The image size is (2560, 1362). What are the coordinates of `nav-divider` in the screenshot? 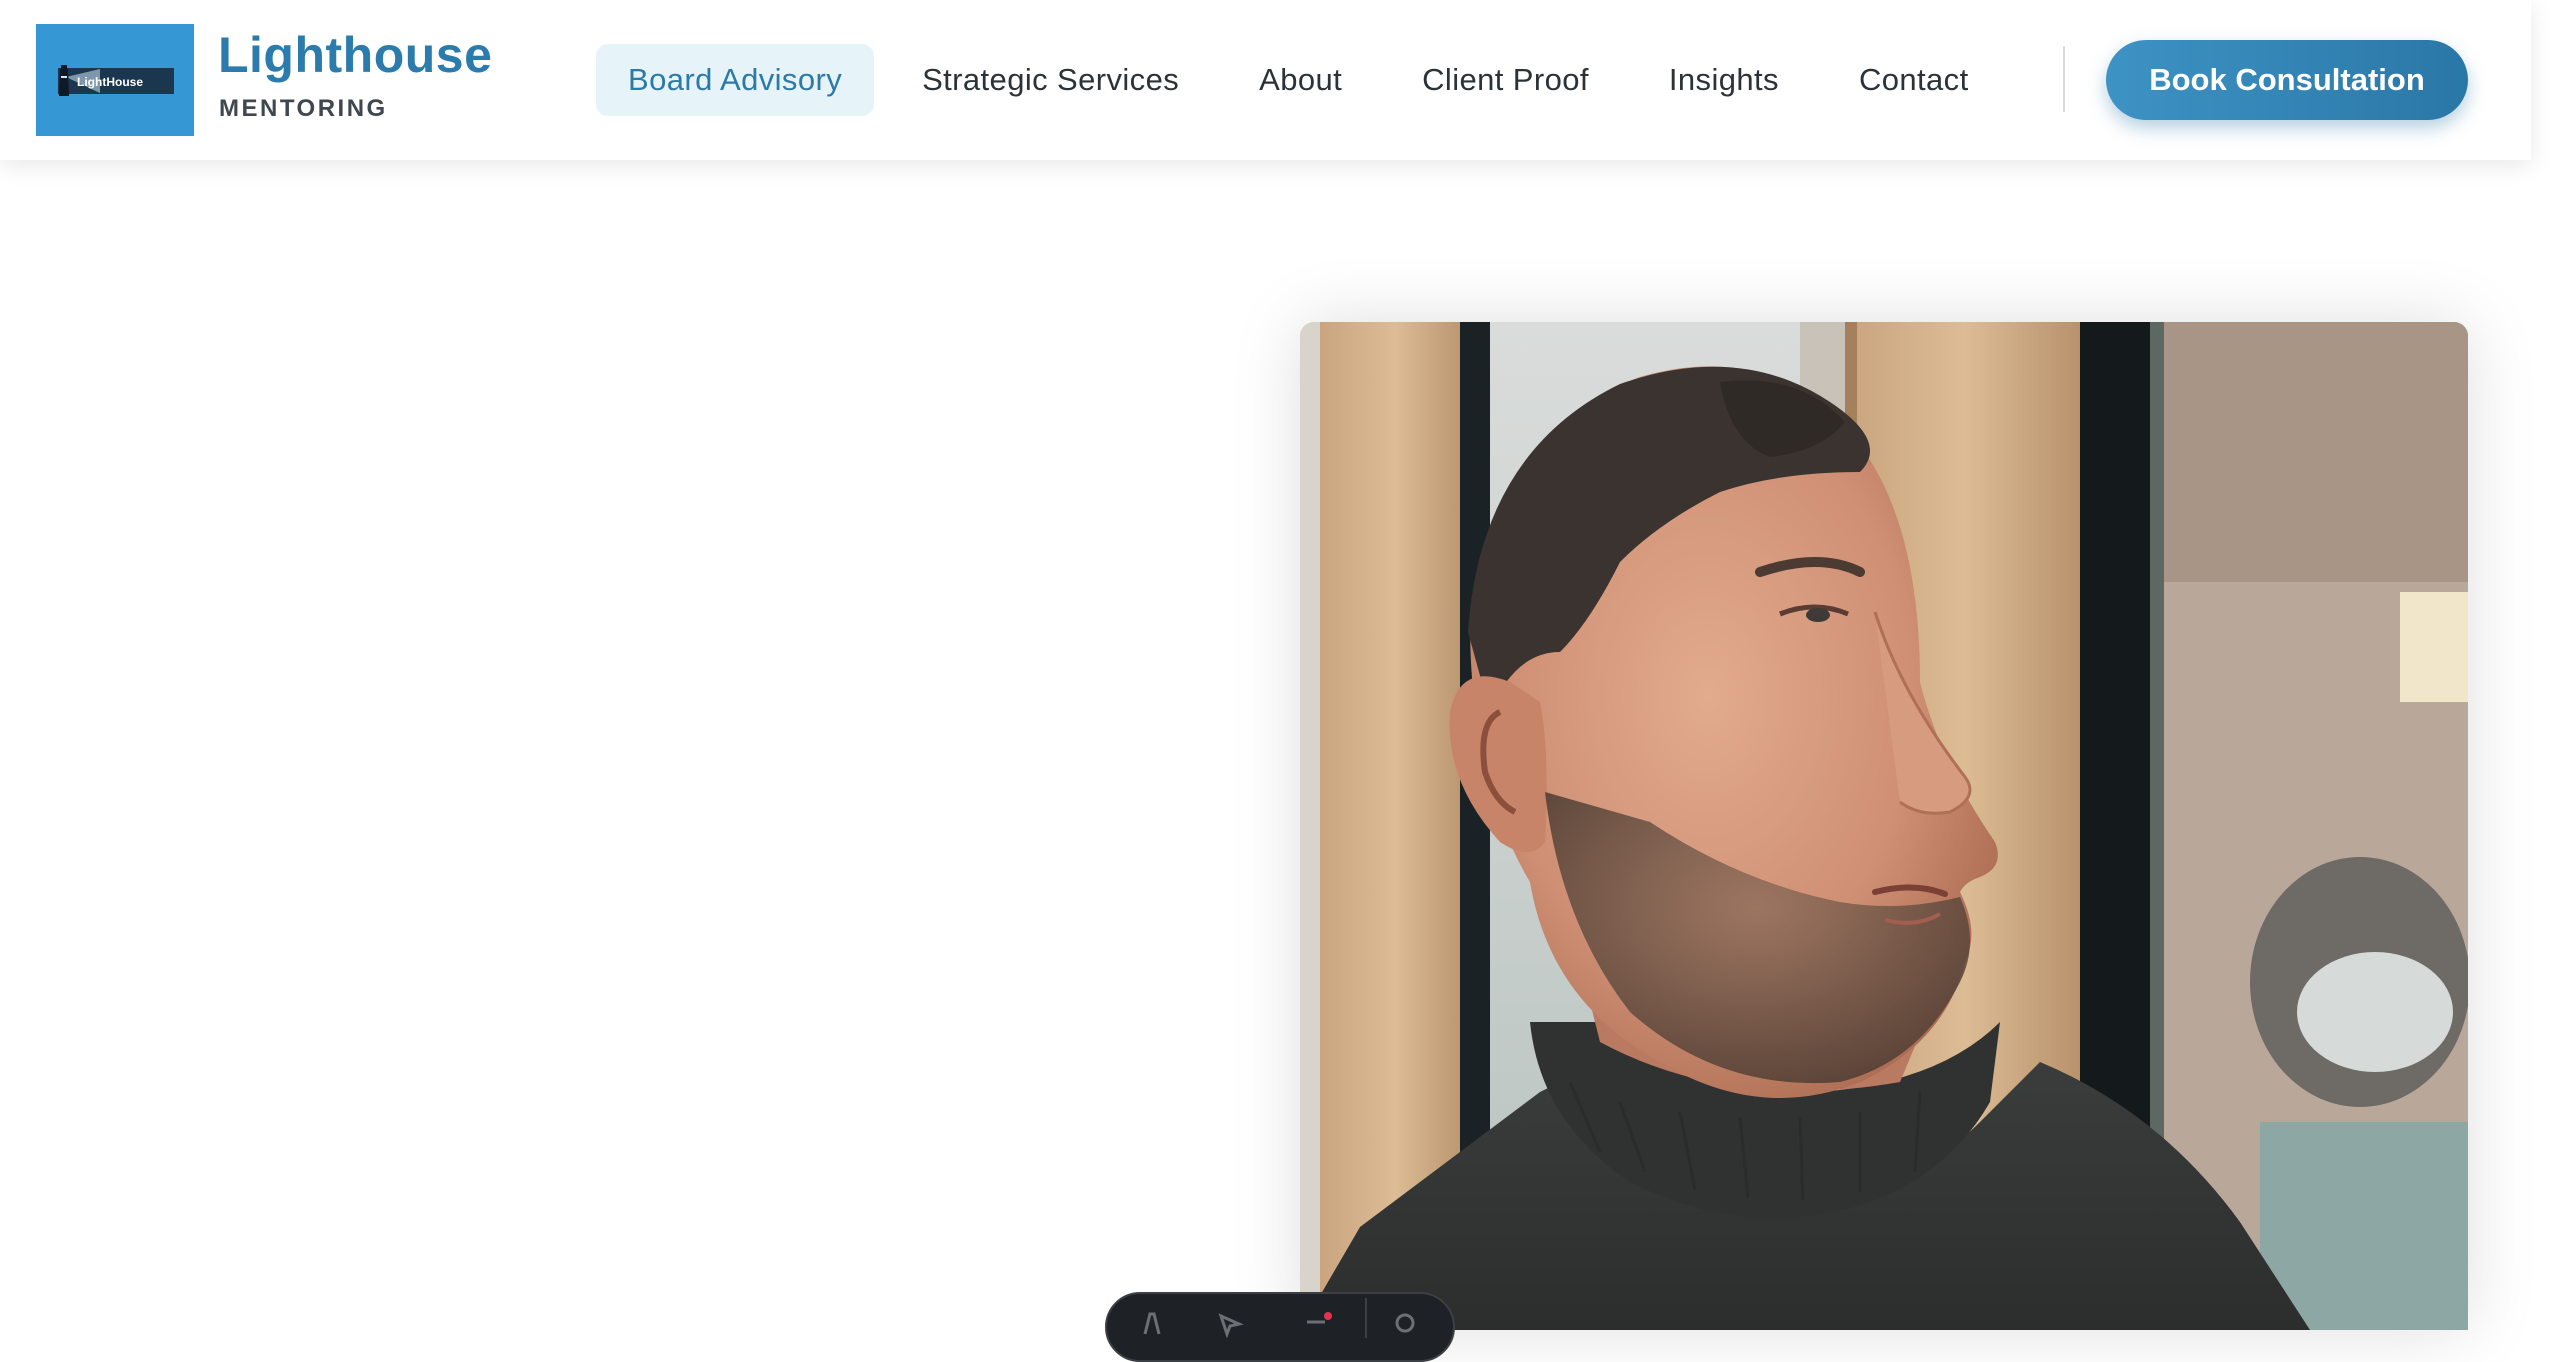 It's located at (2064, 79).